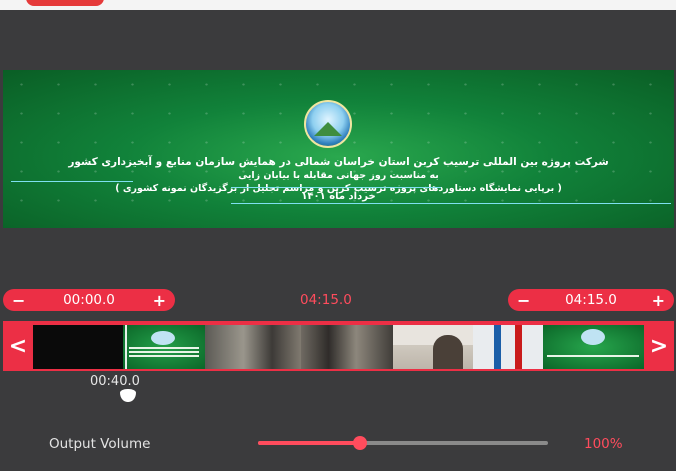 This screenshot has height=471, width=676. What do you see at coordinates (658, 300) in the screenshot?
I see `end-time-increase-button: +` at bounding box center [658, 300].